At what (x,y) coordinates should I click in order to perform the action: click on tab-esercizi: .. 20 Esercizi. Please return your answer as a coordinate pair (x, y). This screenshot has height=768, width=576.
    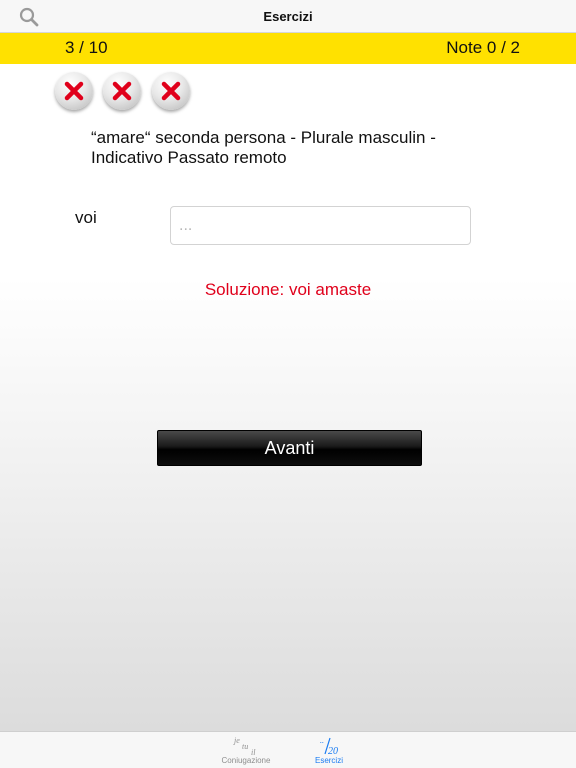
    Looking at the image, I should click on (329, 750).